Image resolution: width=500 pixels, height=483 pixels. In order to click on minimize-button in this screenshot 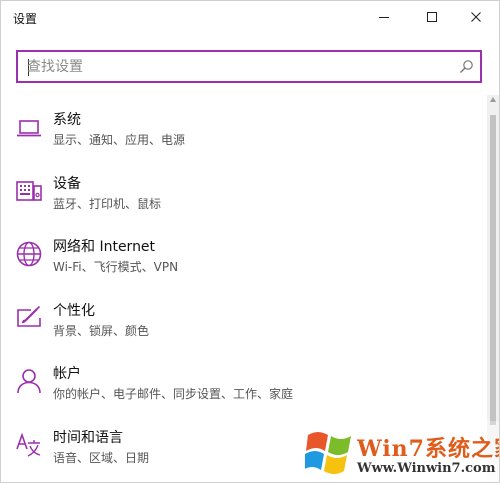, I will do `click(384, 17)`.